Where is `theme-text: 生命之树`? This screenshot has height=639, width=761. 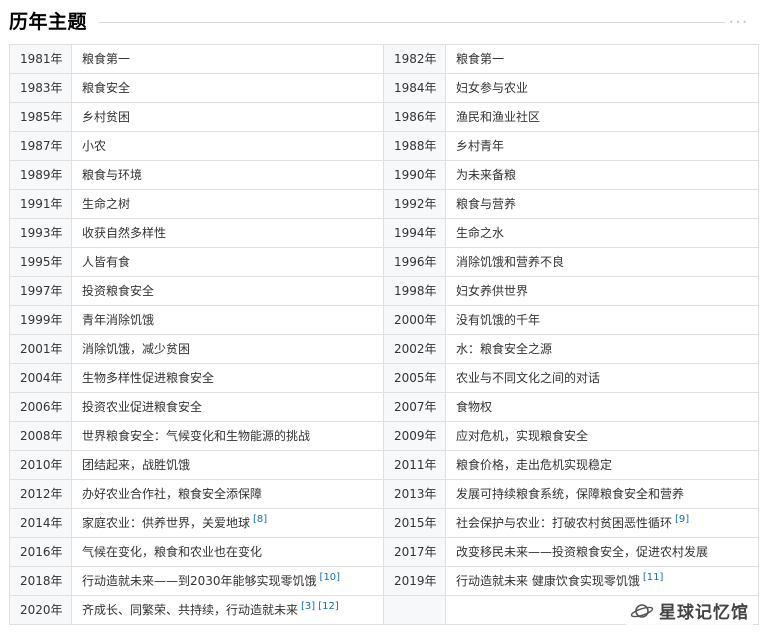
theme-text: 生命之树 is located at coordinates (106, 204).